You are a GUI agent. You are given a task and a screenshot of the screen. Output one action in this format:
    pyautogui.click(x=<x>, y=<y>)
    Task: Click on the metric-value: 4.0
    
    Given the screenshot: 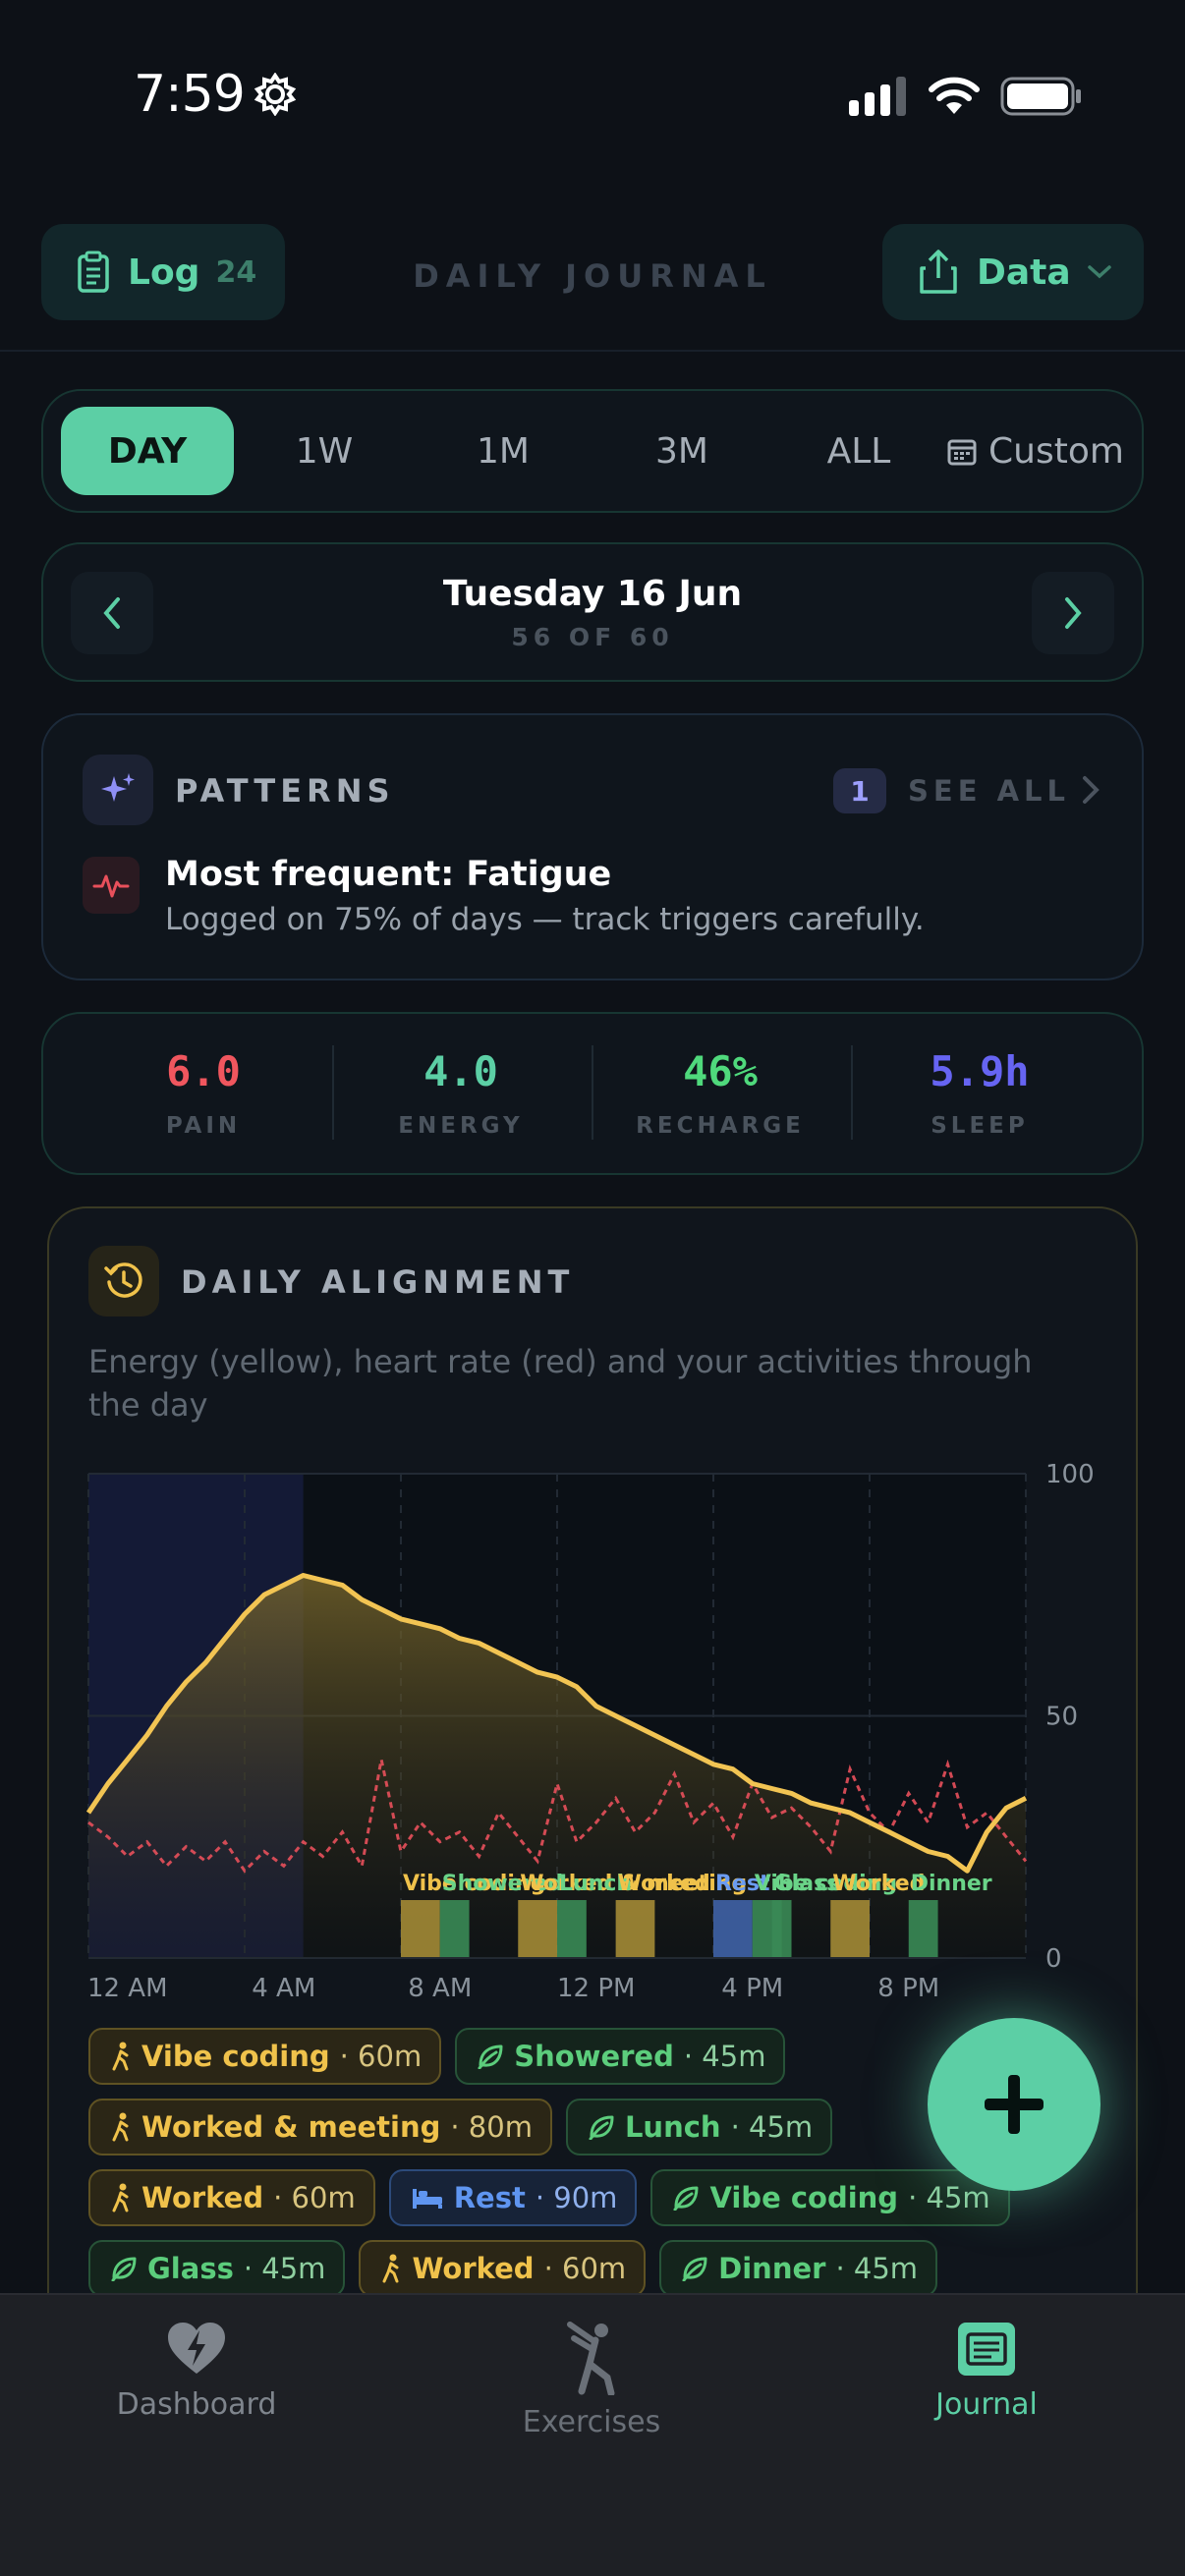 What is the action you would take?
    pyautogui.click(x=461, y=1071)
    